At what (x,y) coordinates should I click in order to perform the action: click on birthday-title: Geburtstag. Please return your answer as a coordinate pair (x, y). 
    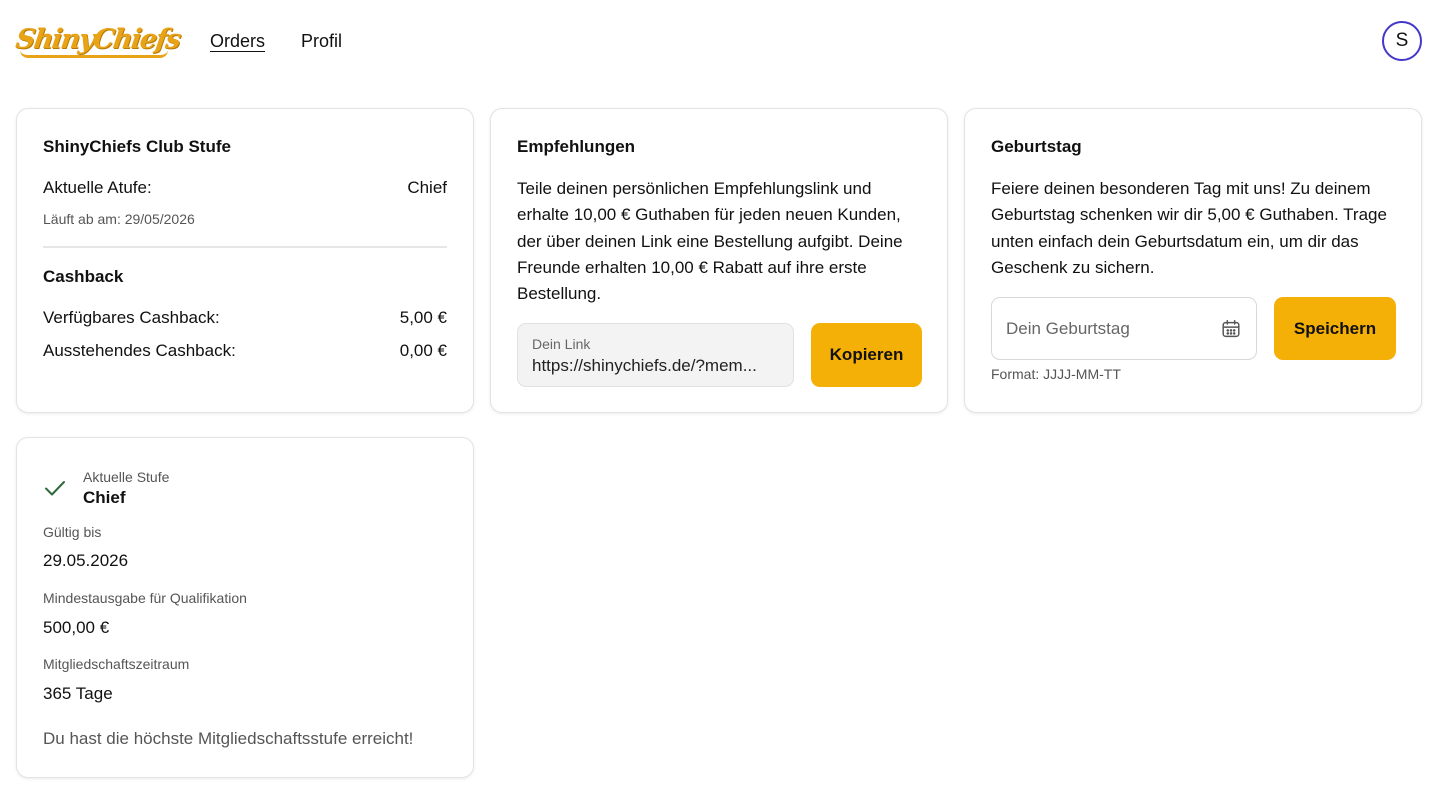
    Looking at the image, I should click on (1036, 146).